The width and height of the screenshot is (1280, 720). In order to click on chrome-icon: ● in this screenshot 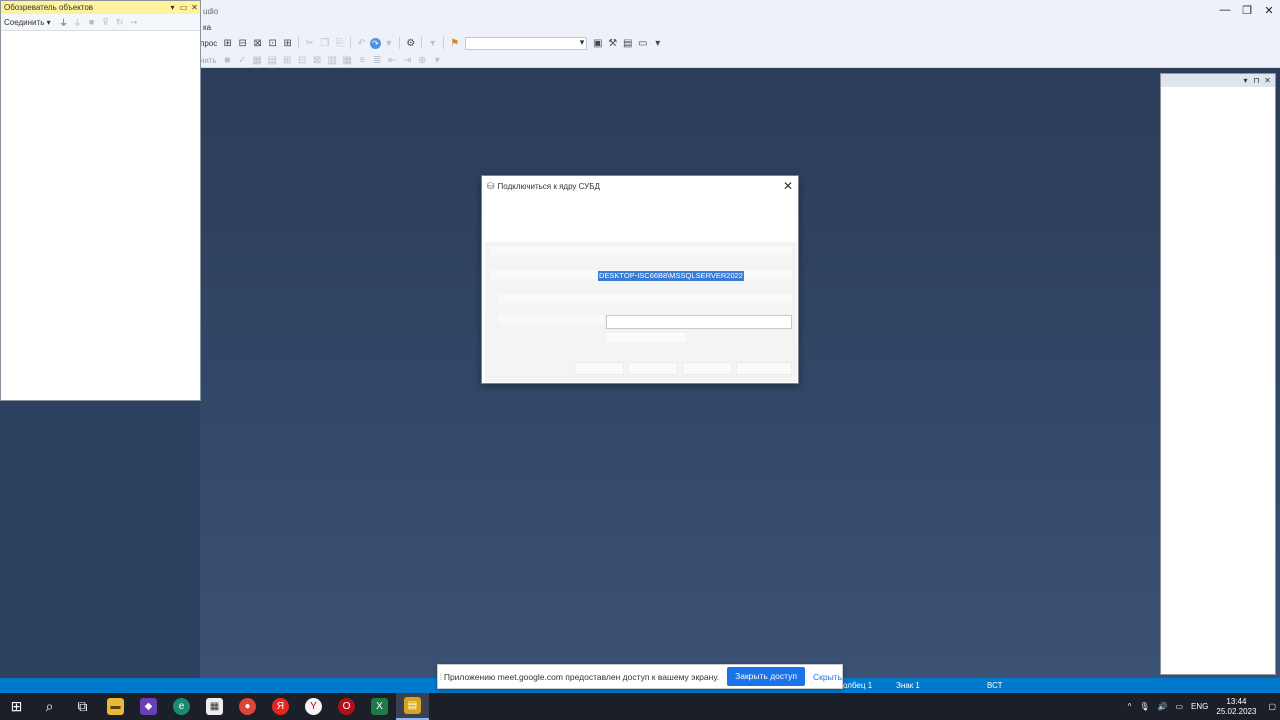, I will do `click(247, 706)`.